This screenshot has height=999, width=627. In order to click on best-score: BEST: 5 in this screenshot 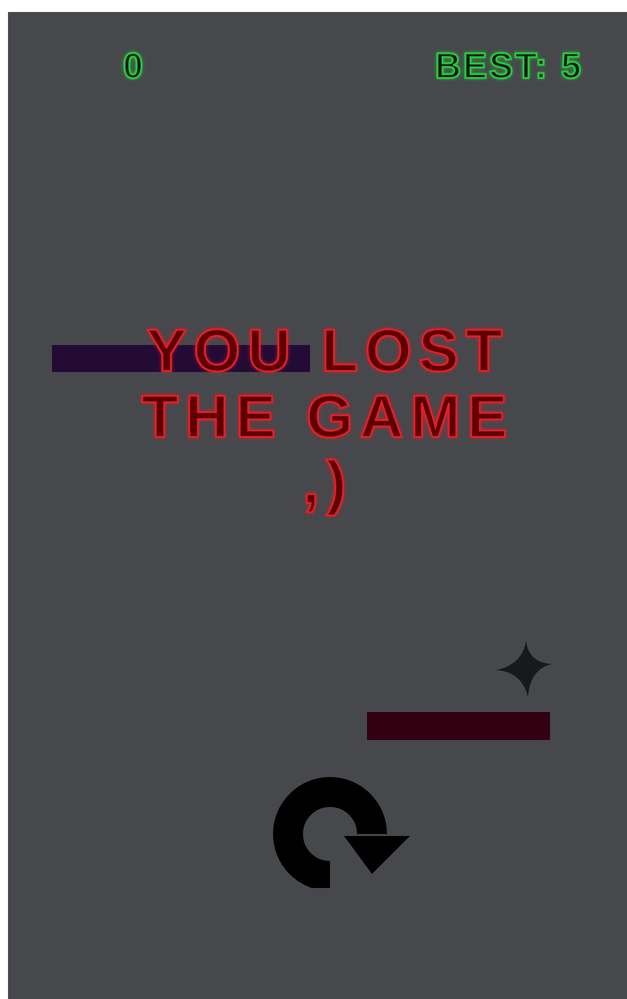, I will do `click(508, 66)`.